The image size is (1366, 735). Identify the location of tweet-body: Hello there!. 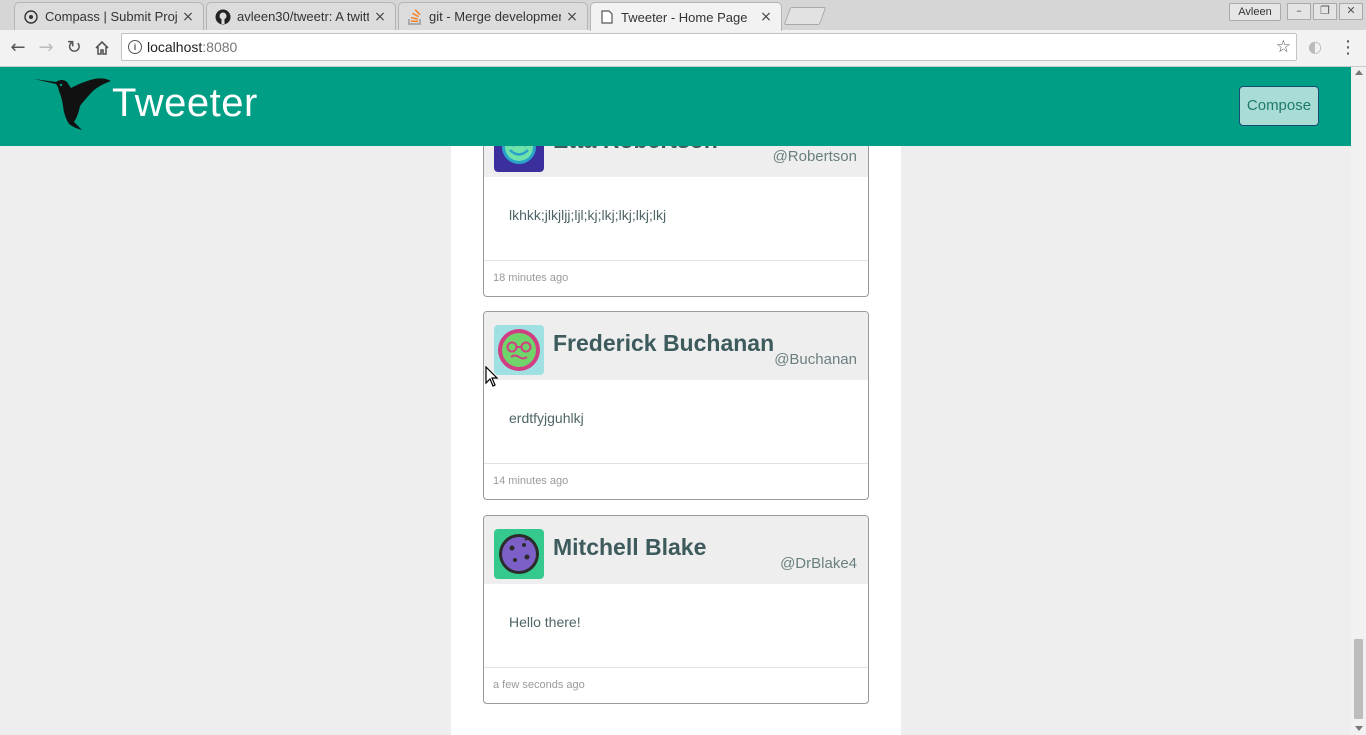
(676, 626).